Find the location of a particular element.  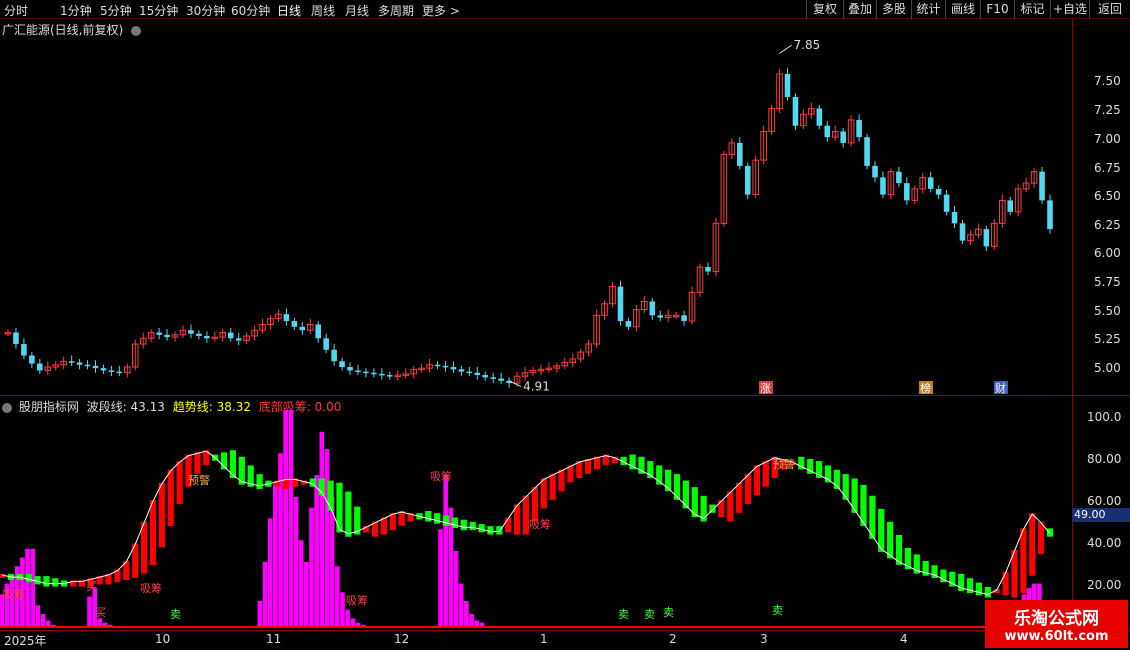

date-label: 1 is located at coordinates (544, 639).